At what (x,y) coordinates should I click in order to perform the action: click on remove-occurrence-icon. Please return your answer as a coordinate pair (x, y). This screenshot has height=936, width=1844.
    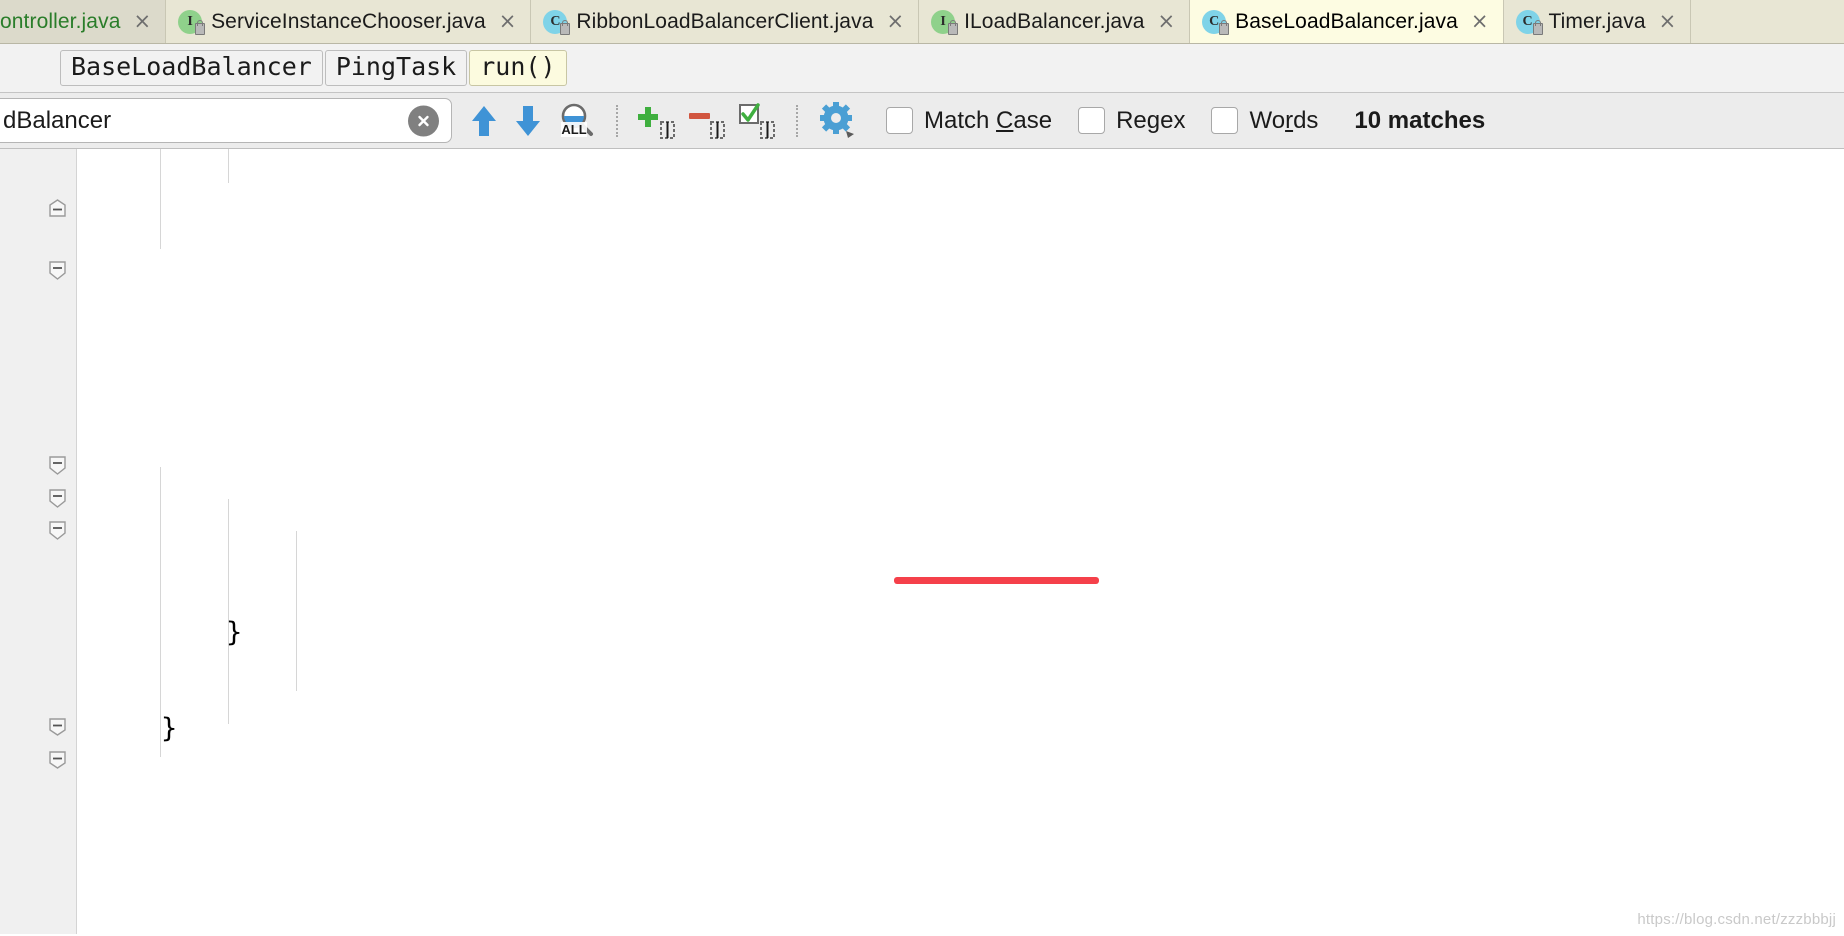
    Looking at the image, I should click on (707, 125).